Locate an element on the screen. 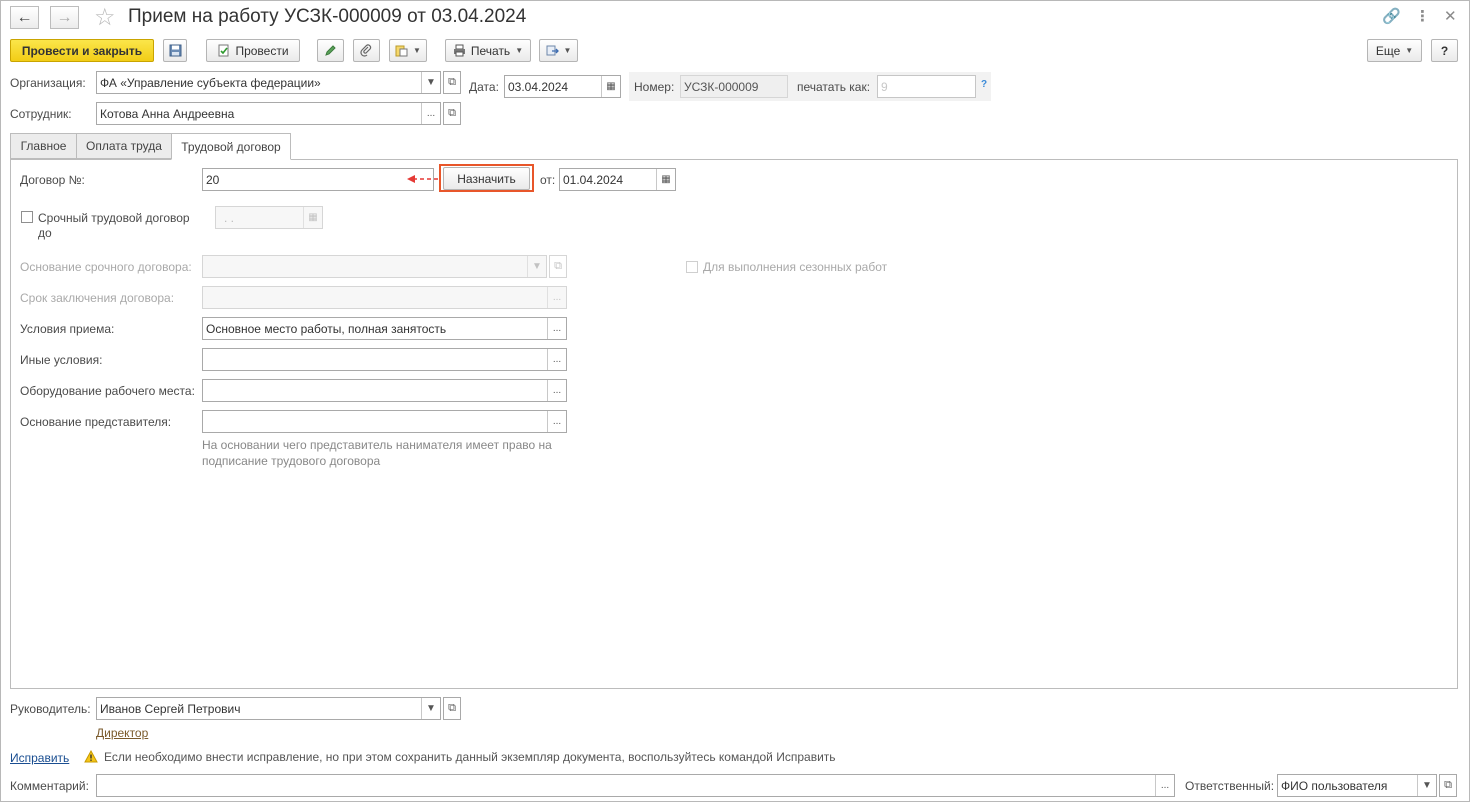  more-button-label: Еще is located at coordinates (1388, 50).